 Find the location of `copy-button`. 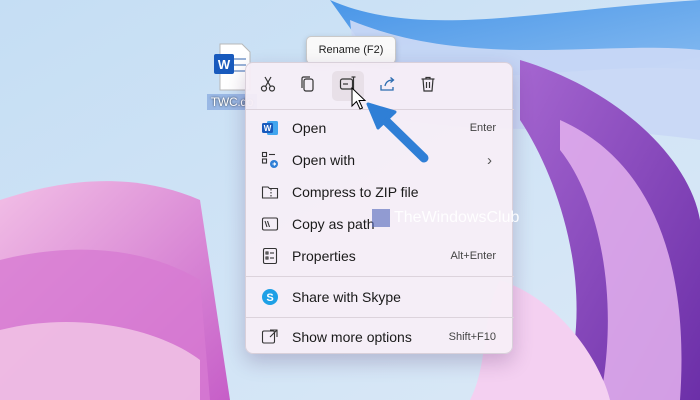

copy-button is located at coordinates (308, 86).